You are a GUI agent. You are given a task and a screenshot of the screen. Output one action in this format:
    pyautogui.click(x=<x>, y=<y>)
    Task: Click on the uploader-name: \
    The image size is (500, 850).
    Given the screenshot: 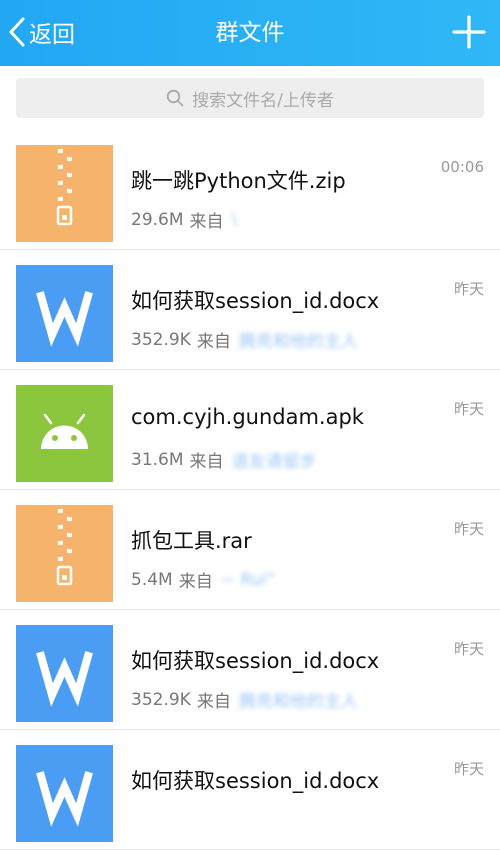 What is the action you would take?
    pyautogui.click(x=235, y=220)
    